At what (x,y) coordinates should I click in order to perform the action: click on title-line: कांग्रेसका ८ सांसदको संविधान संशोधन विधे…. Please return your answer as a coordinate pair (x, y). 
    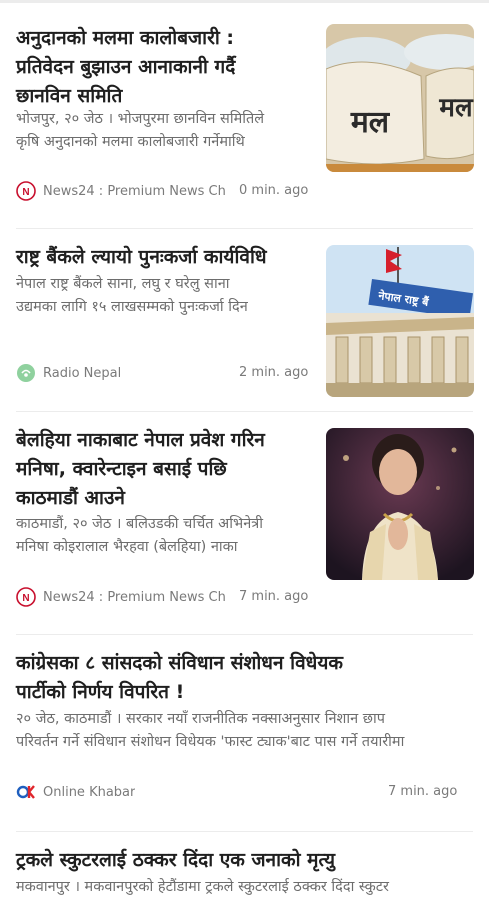
    Looking at the image, I should click on (179, 663).